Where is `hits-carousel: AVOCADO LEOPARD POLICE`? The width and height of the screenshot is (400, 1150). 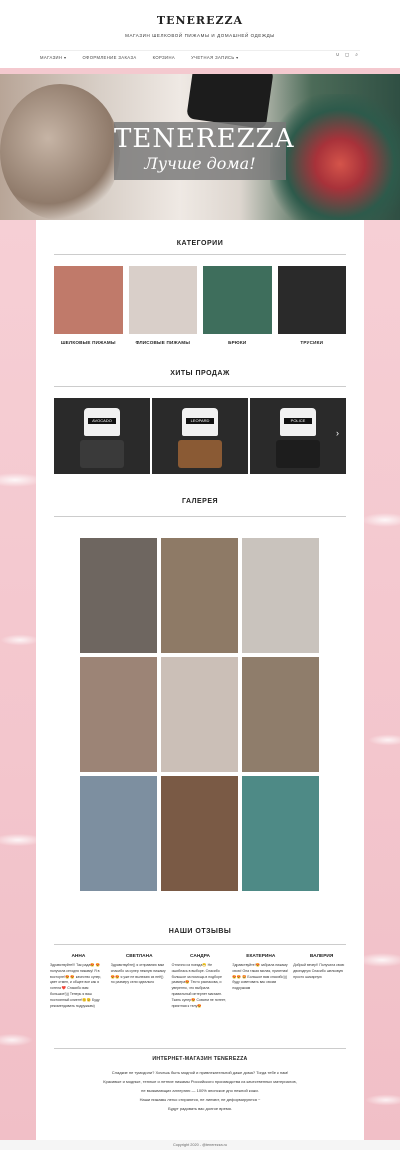 hits-carousel: AVOCADO LEOPARD POLICE is located at coordinates (200, 436).